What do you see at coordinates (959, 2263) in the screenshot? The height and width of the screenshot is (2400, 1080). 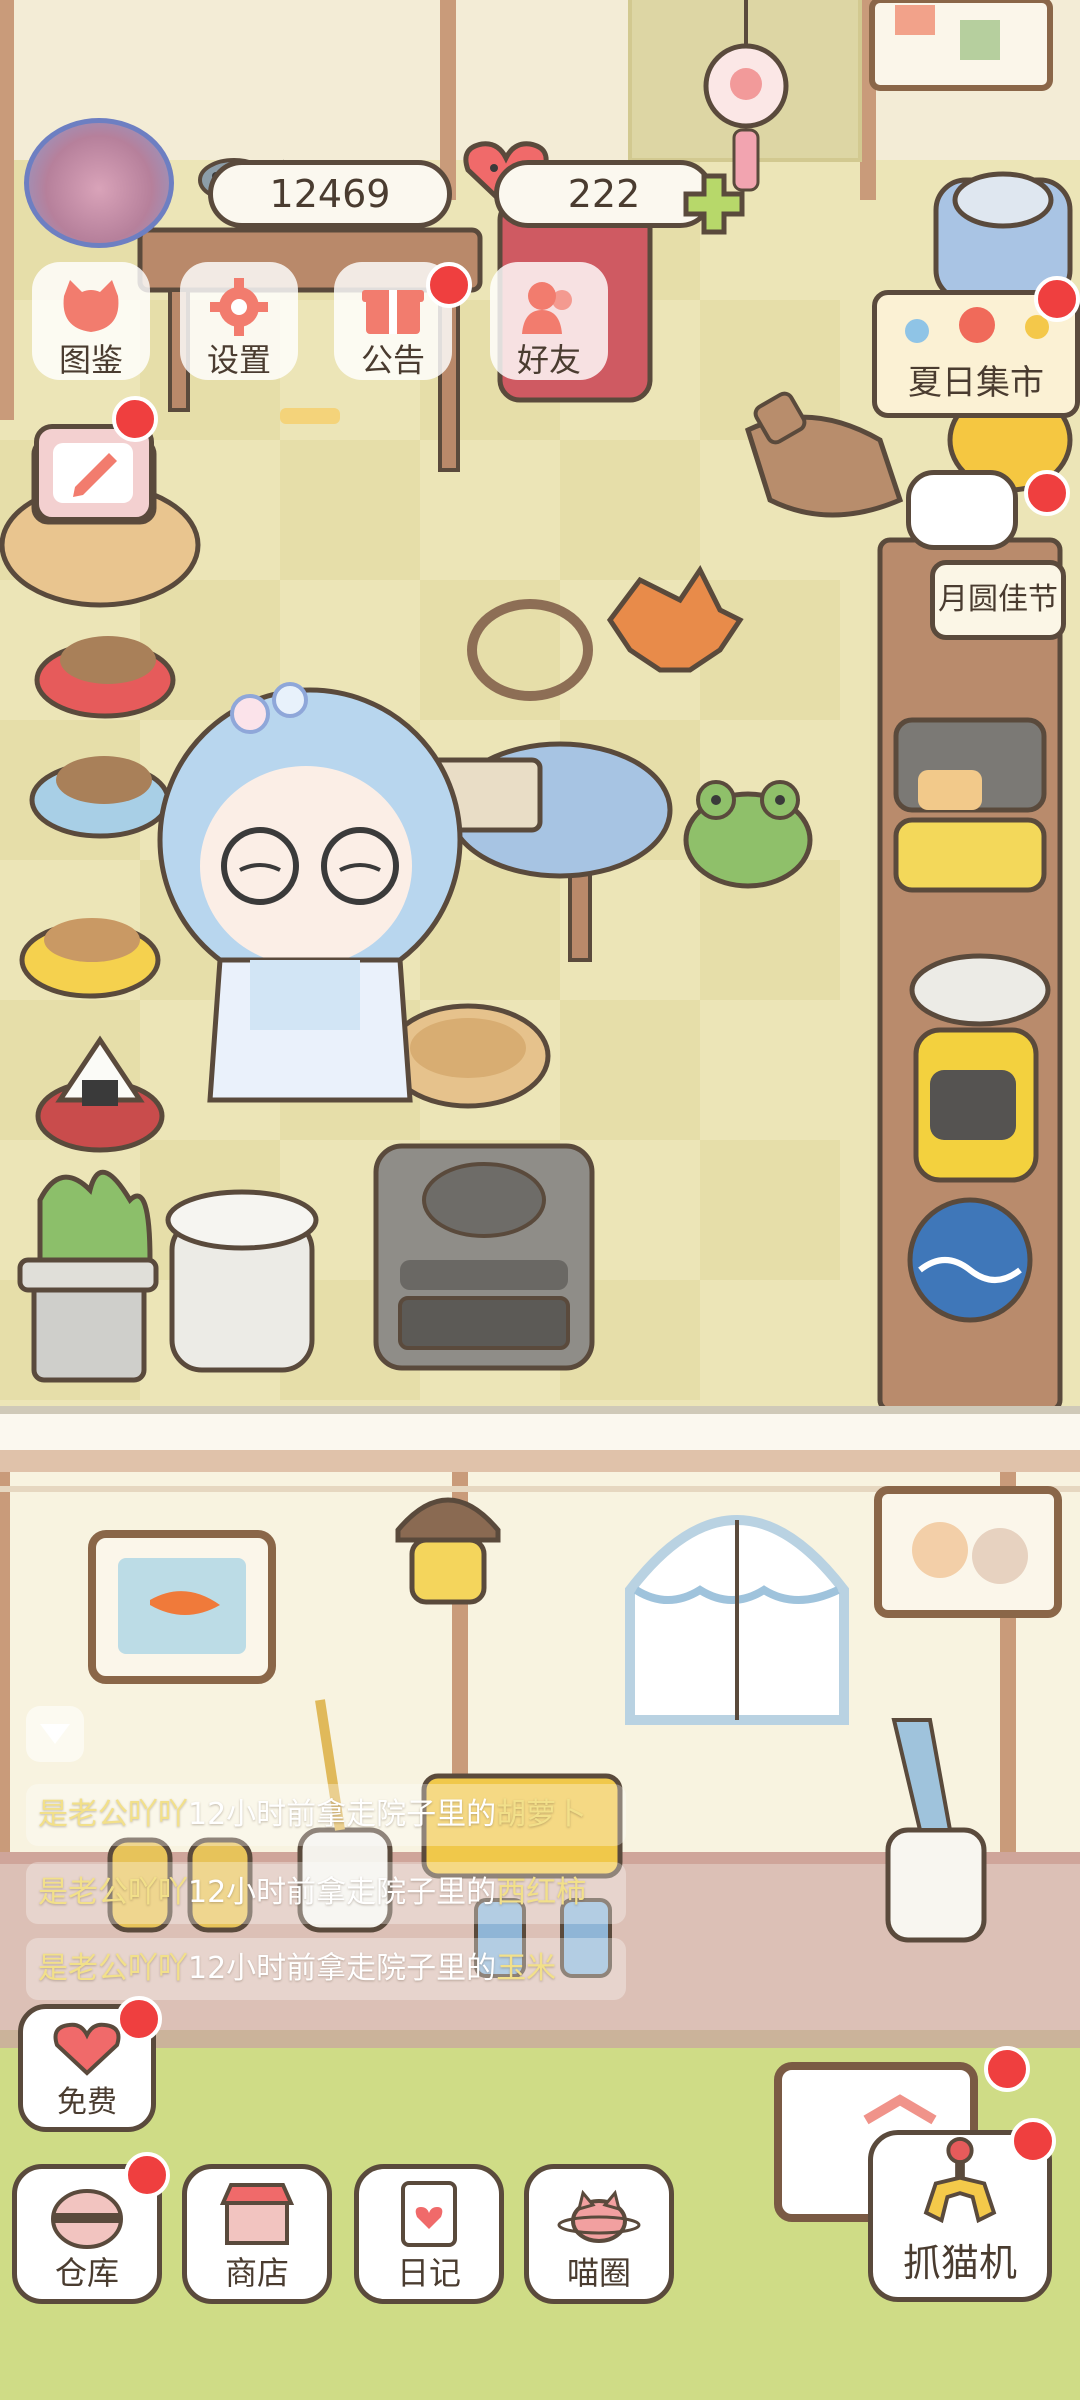 I see `claw-machine-label: 抓猫机` at bounding box center [959, 2263].